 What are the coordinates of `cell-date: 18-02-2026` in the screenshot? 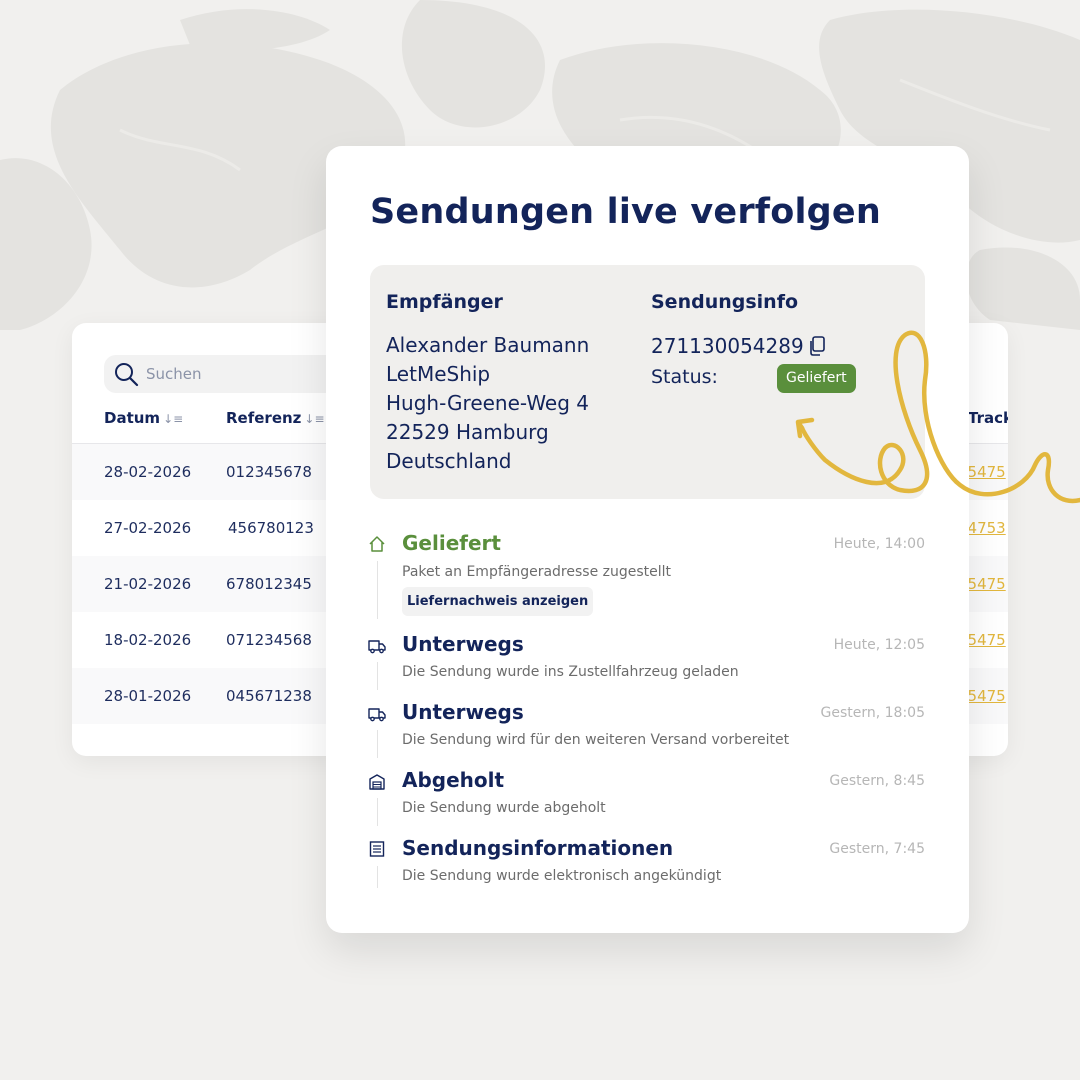 It's located at (148, 640).